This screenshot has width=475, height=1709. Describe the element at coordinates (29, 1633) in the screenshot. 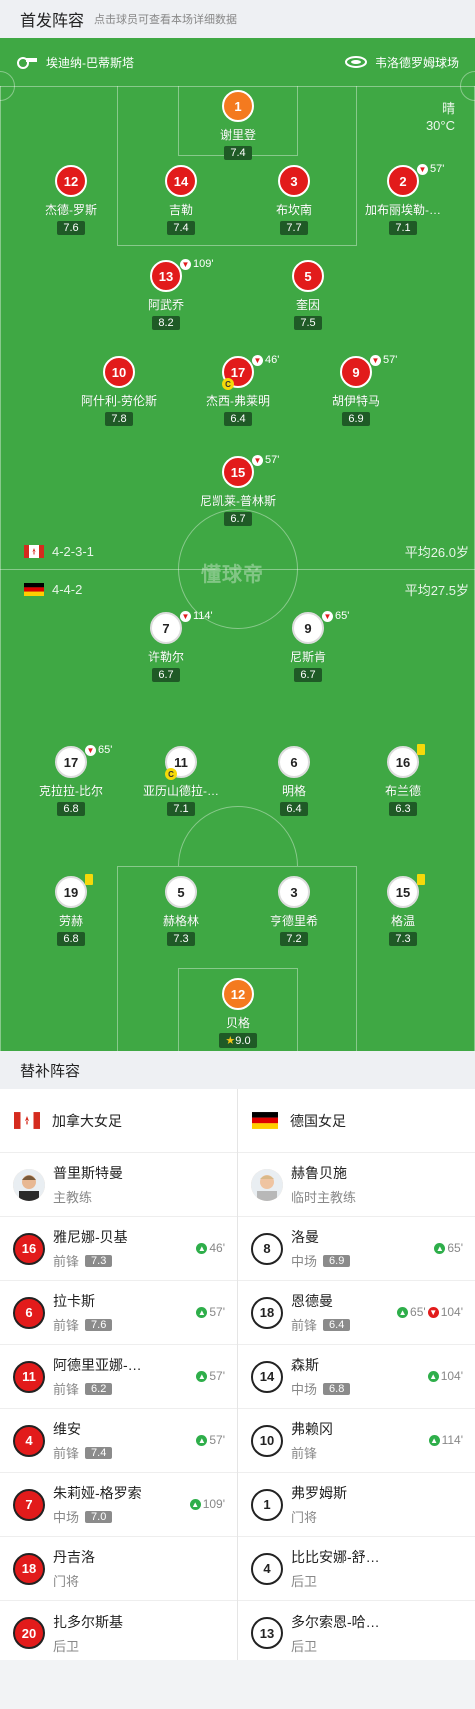

I see `sub-number: 20` at that location.